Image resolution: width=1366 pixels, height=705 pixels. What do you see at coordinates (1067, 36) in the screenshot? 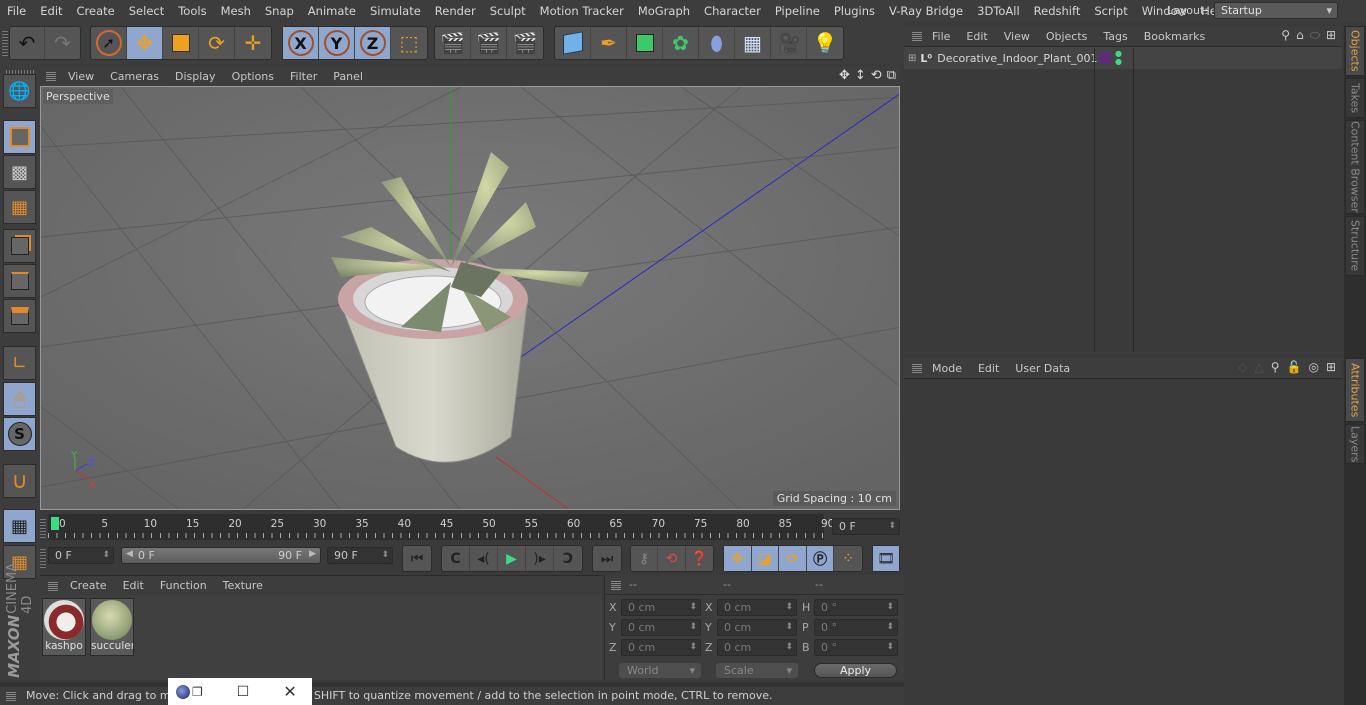
I see `object-menu-objects: Objects` at bounding box center [1067, 36].